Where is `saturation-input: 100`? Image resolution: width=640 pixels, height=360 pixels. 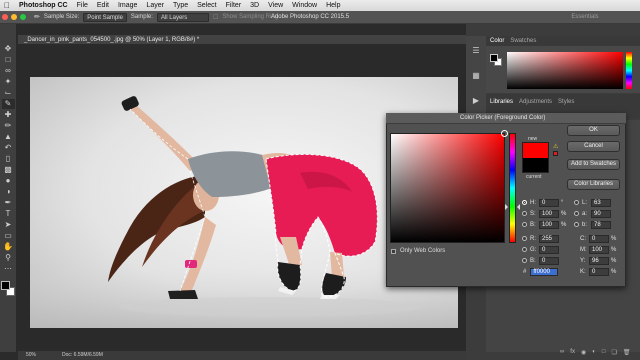 saturation-input: 100 is located at coordinates (549, 213).